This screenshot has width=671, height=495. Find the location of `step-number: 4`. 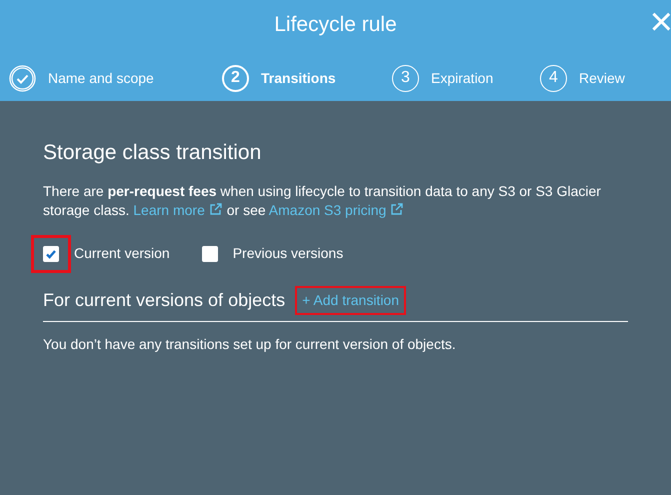

step-number: 4 is located at coordinates (553, 78).